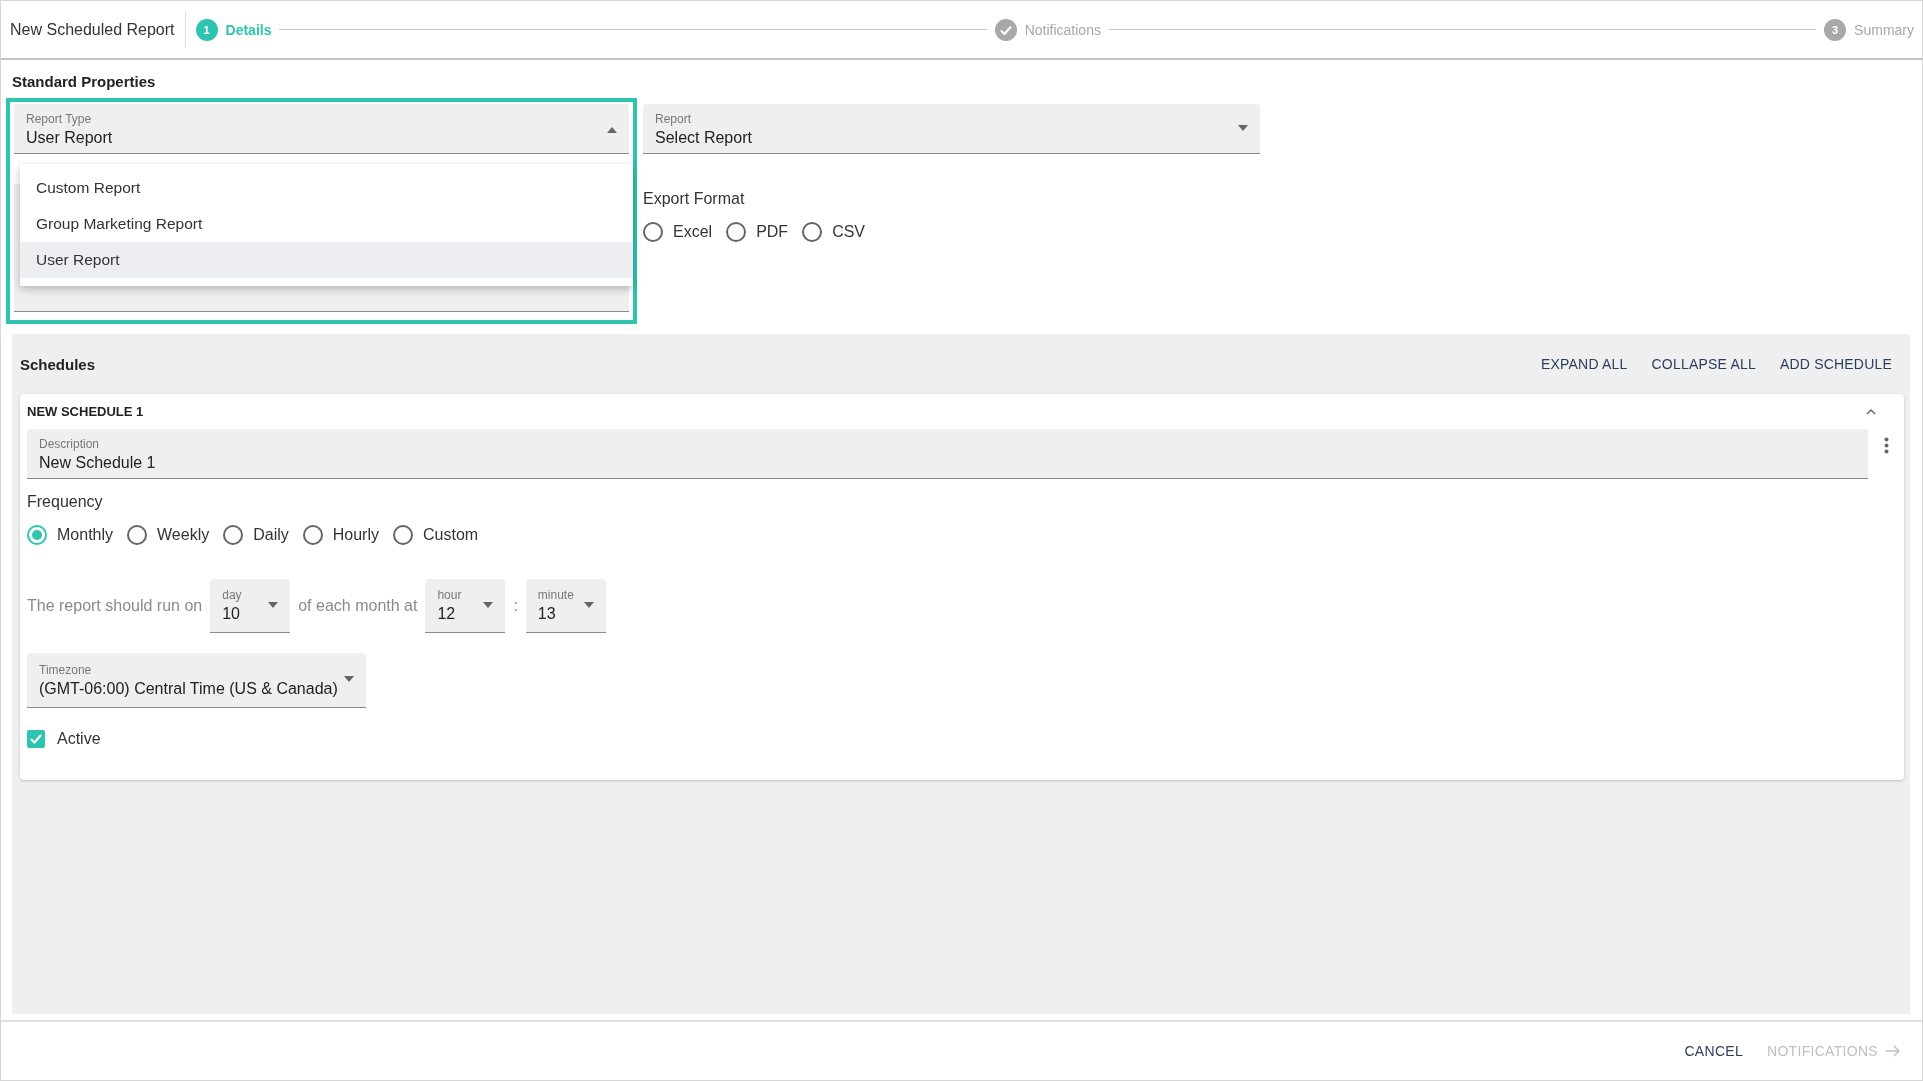 Image resolution: width=1923 pixels, height=1081 pixels. Describe the element at coordinates (1713, 1051) in the screenshot. I see `text-button: CANCEL` at that location.